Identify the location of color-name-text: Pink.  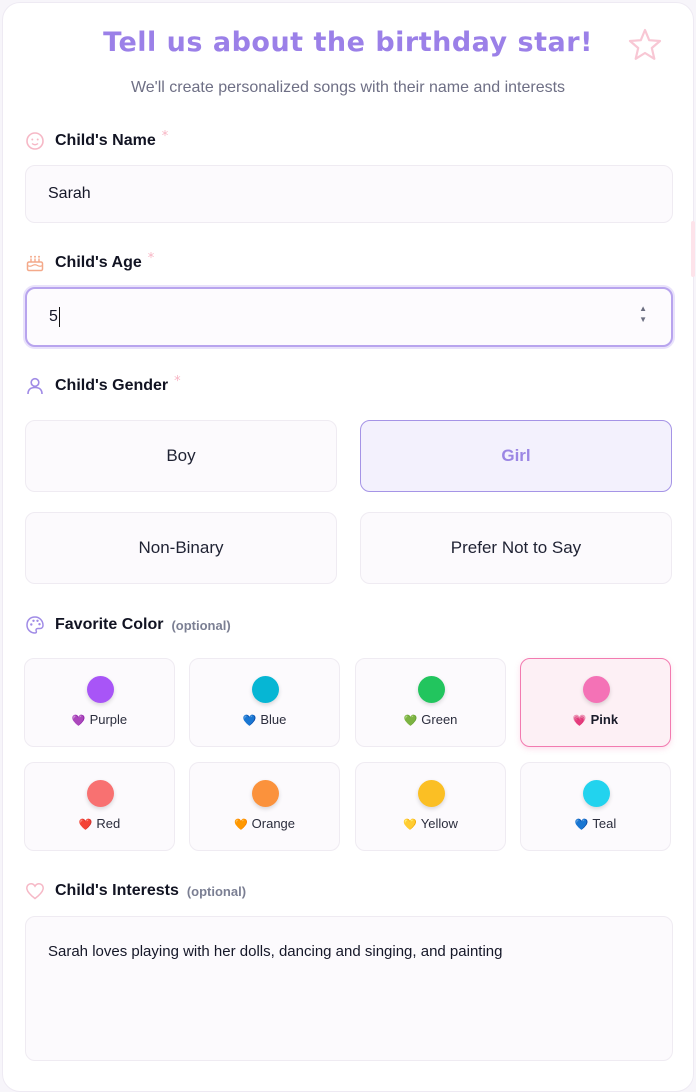
(604, 719).